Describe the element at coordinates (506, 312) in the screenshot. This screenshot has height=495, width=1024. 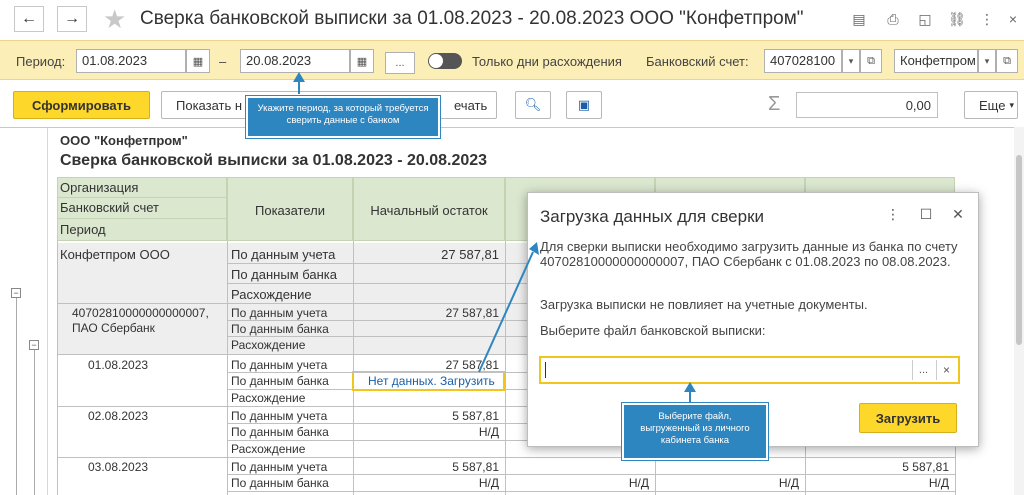
I see `arrow-line` at that location.